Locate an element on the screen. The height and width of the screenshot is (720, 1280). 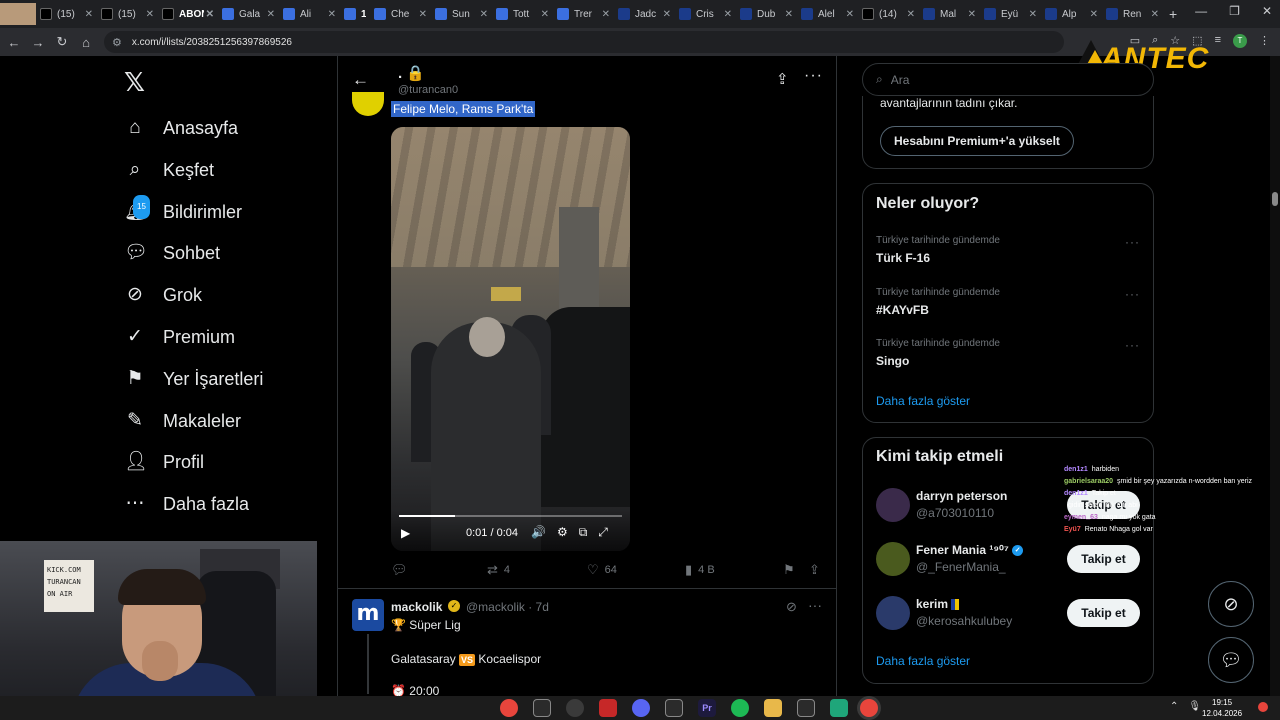
nav-item-grok: ⊘ Grok is located at coordinates (163, 295).